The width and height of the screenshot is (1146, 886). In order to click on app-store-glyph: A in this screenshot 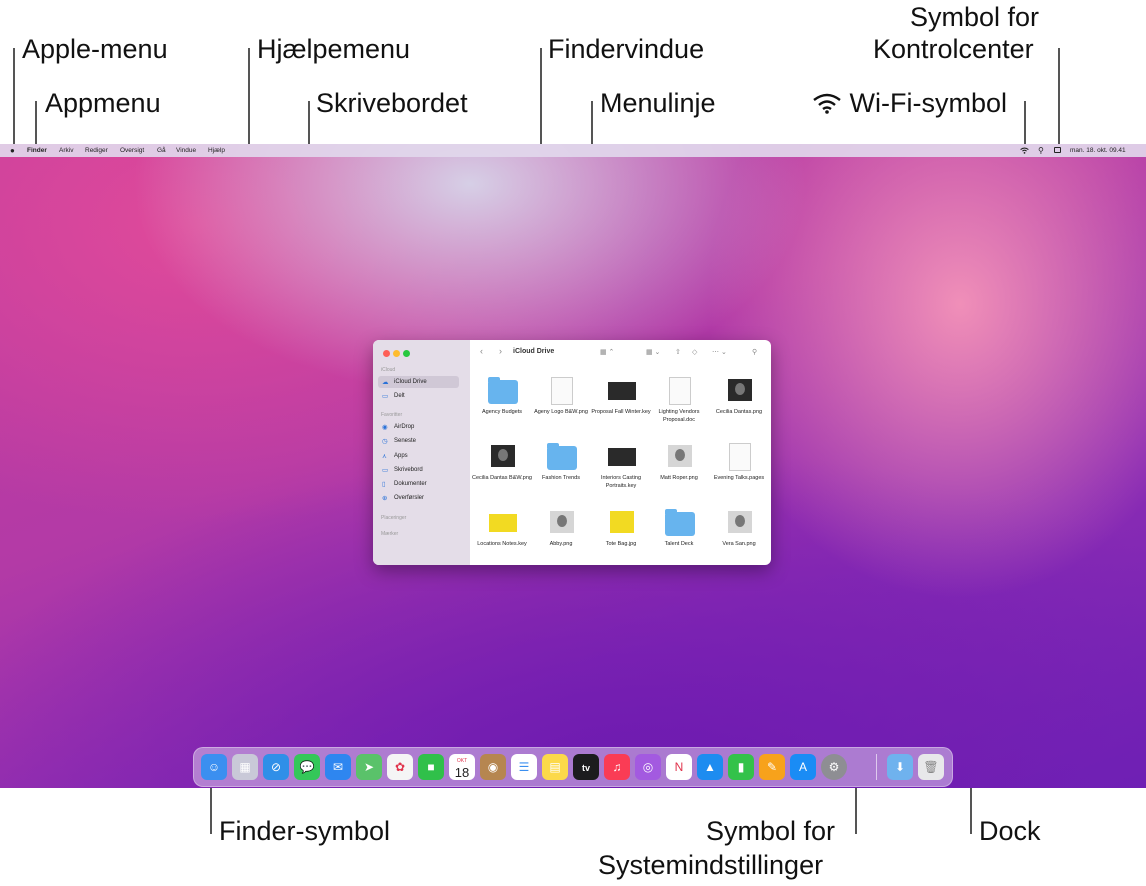, I will do `click(802, 767)`.